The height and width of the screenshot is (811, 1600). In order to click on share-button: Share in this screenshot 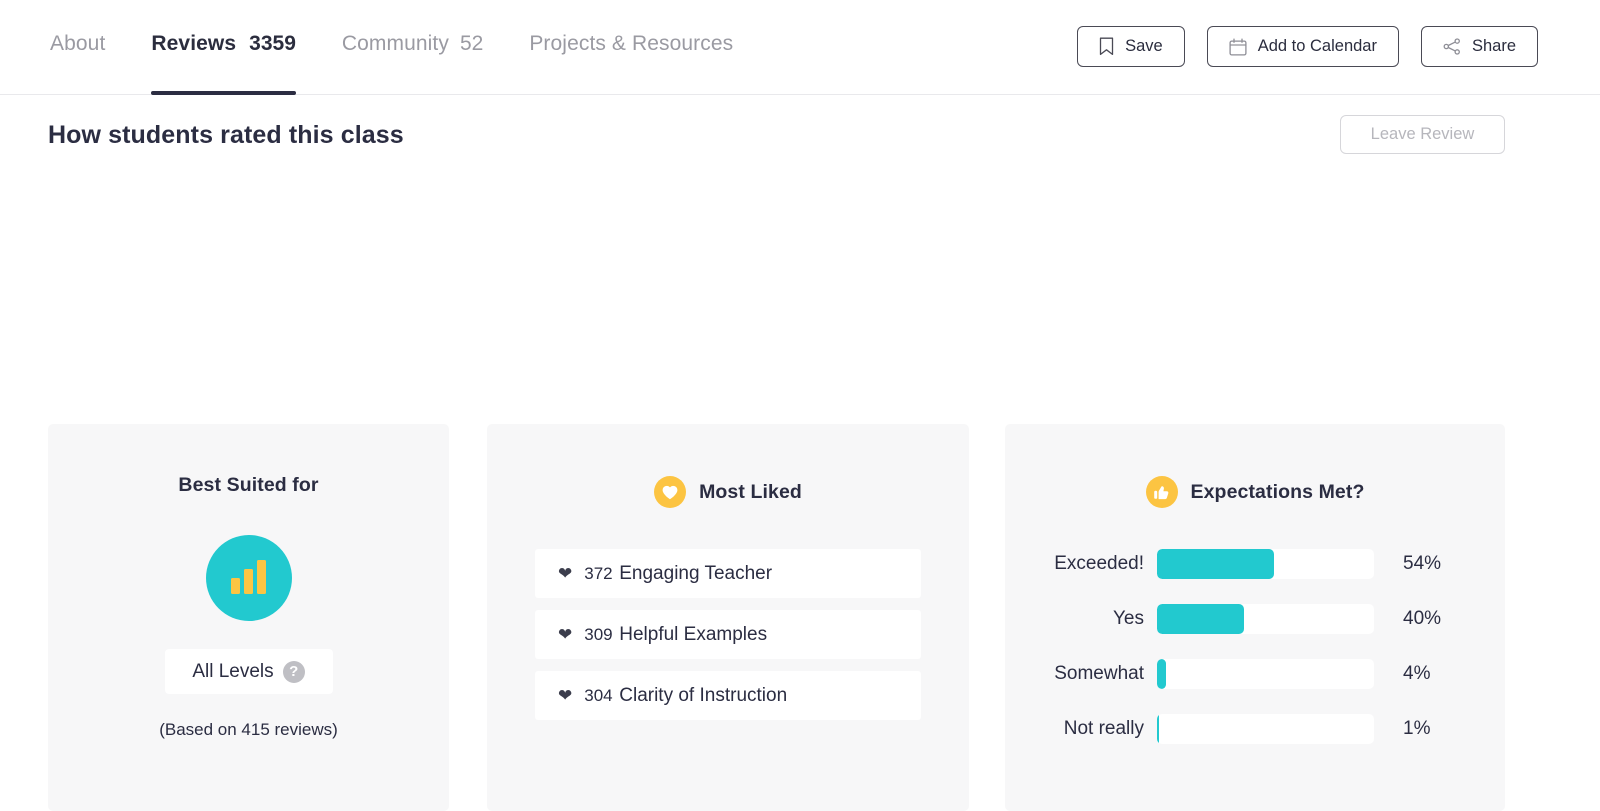, I will do `click(1479, 46)`.